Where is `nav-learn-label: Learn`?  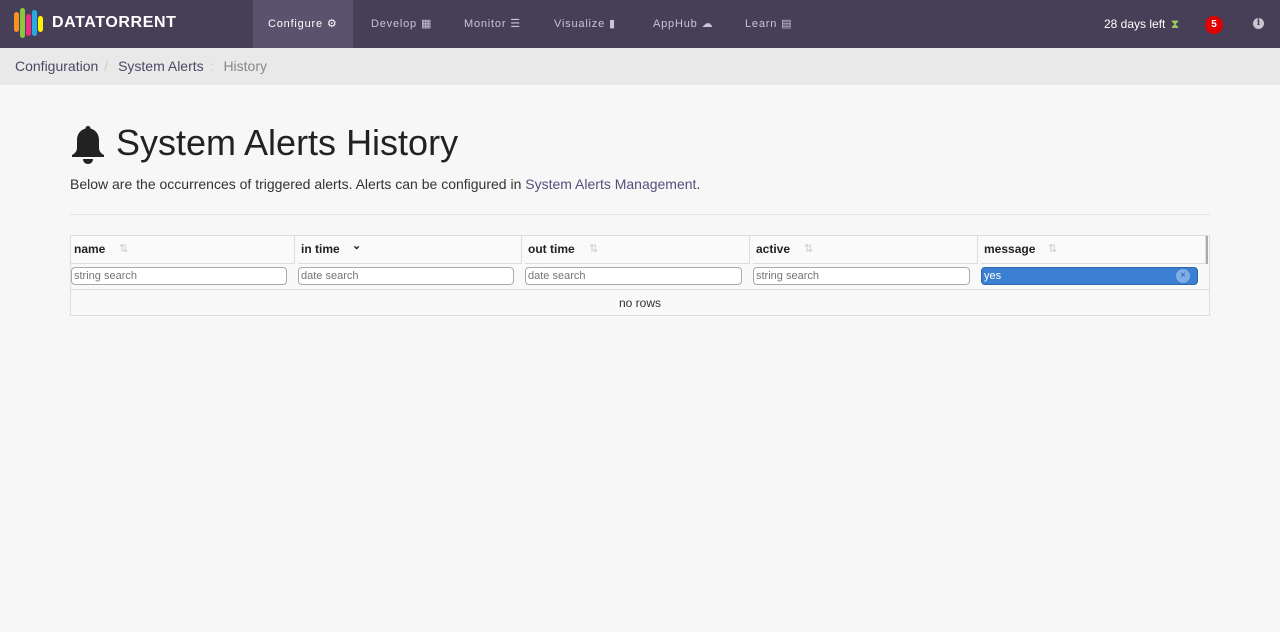
nav-learn-label: Learn is located at coordinates (761, 24).